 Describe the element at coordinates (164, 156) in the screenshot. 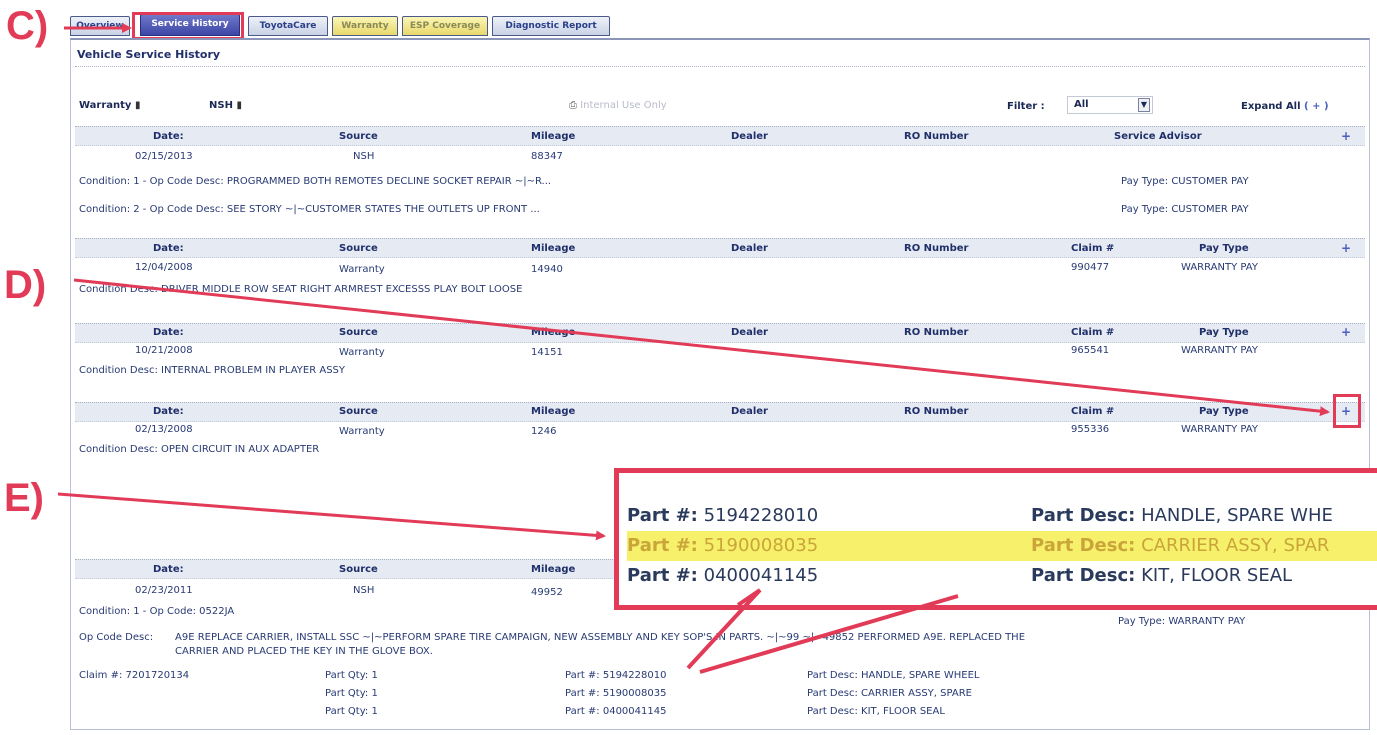

I see `record-date: 02/15/2013` at that location.